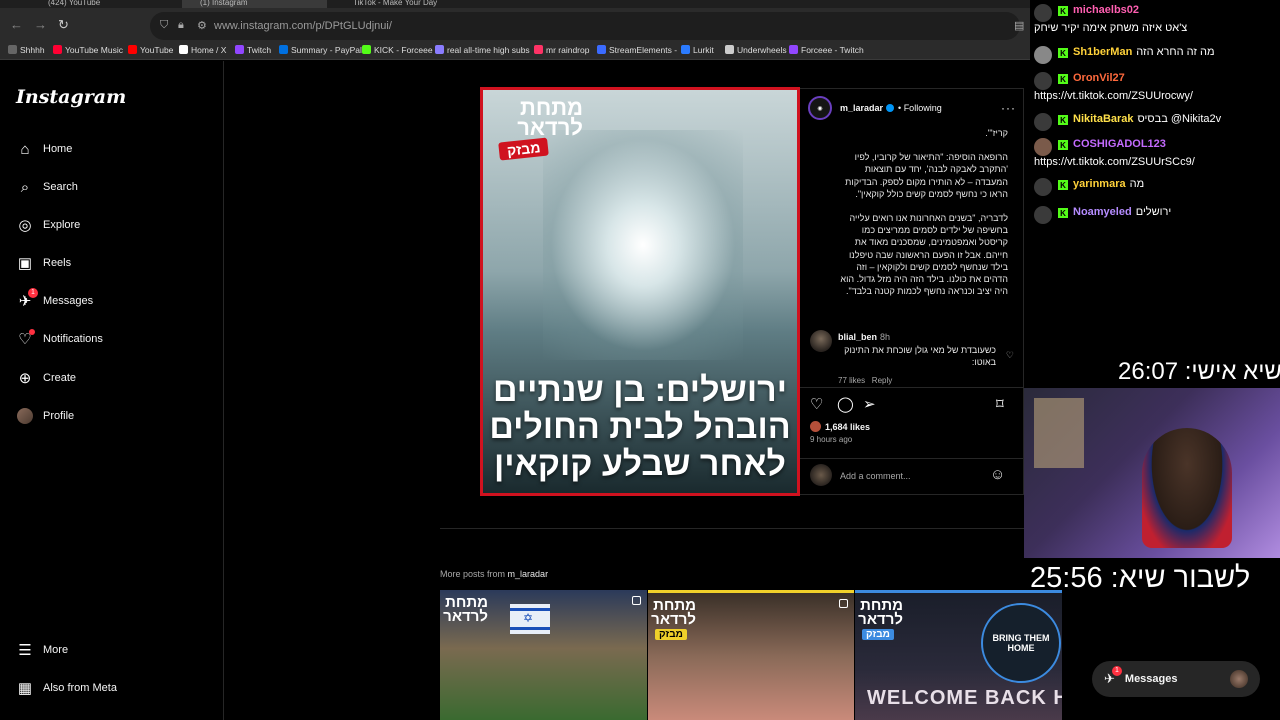 This screenshot has width=1280, height=720. I want to click on thumb-caption: WELCOME BACK HOME, so click(964, 698).